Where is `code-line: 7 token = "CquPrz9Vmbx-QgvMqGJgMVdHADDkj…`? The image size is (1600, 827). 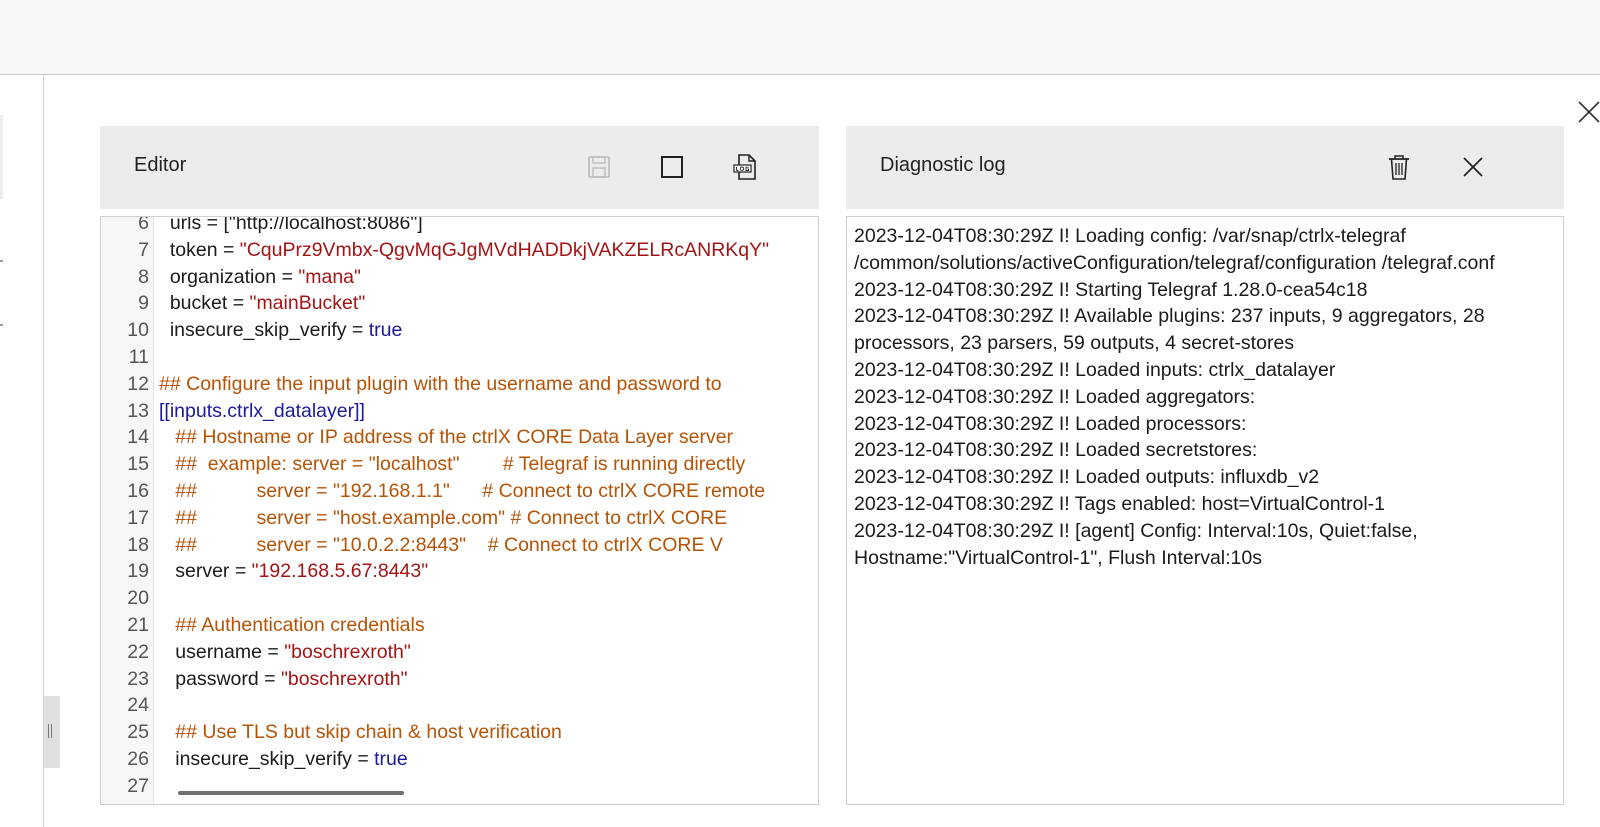 code-line: 7 token = "CquPrz9Vmbx-QgvMqGJgMVdHADDkj… is located at coordinates (459, 250).